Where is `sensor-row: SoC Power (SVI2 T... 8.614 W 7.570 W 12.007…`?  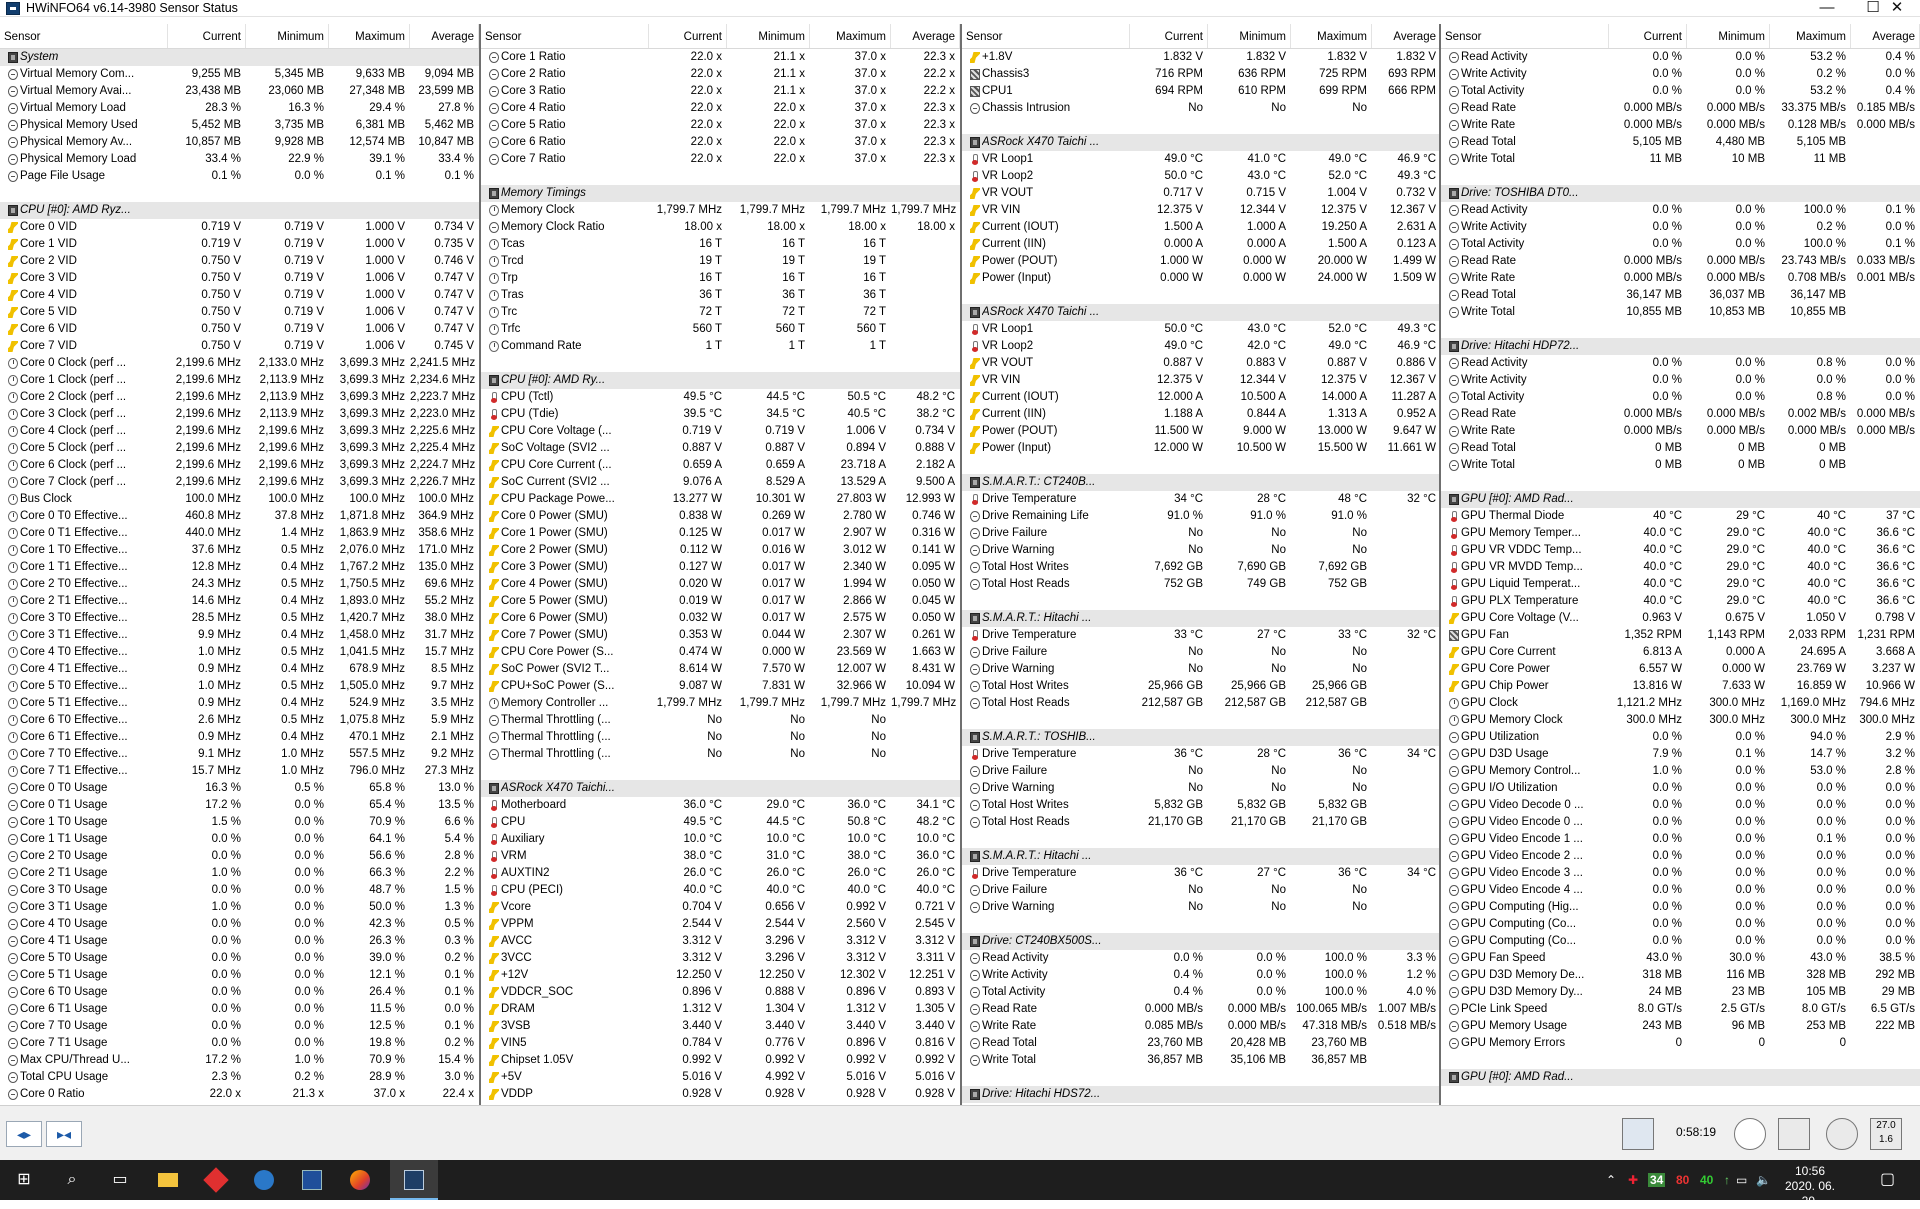
sensor-row: SoC Power (SVI2 T... 8.614 W 7.570 W 12.007… is located at coordinates (720, 669).